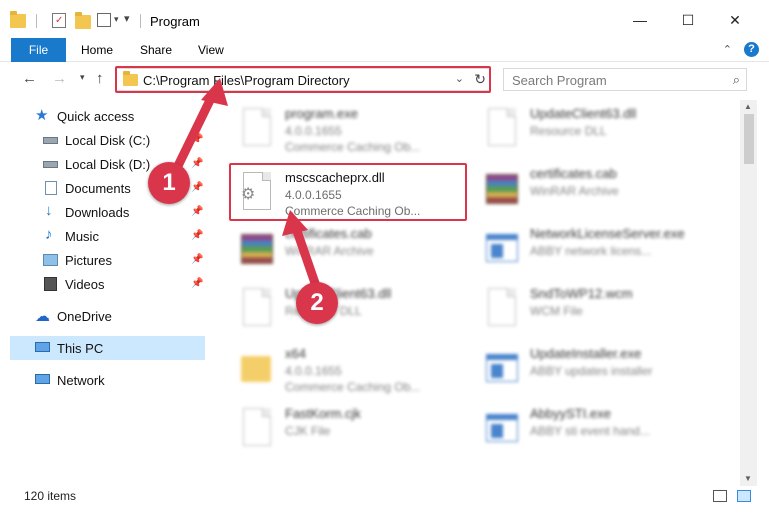 The image size is (769, 524). What do you see at coordinates (59, 78) in the screenshot?
I see `forward-arrow-icon: →` at bounding box center [59, 78].